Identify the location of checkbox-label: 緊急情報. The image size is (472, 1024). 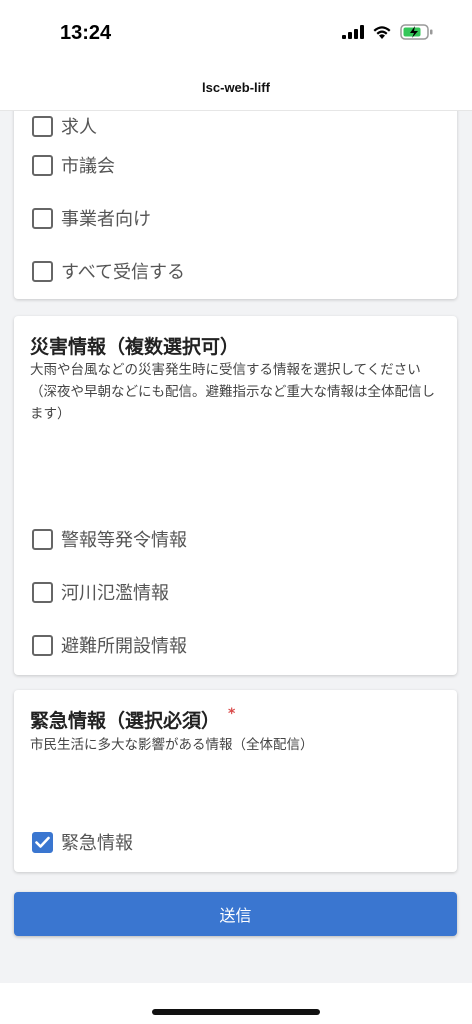
(97, 843).